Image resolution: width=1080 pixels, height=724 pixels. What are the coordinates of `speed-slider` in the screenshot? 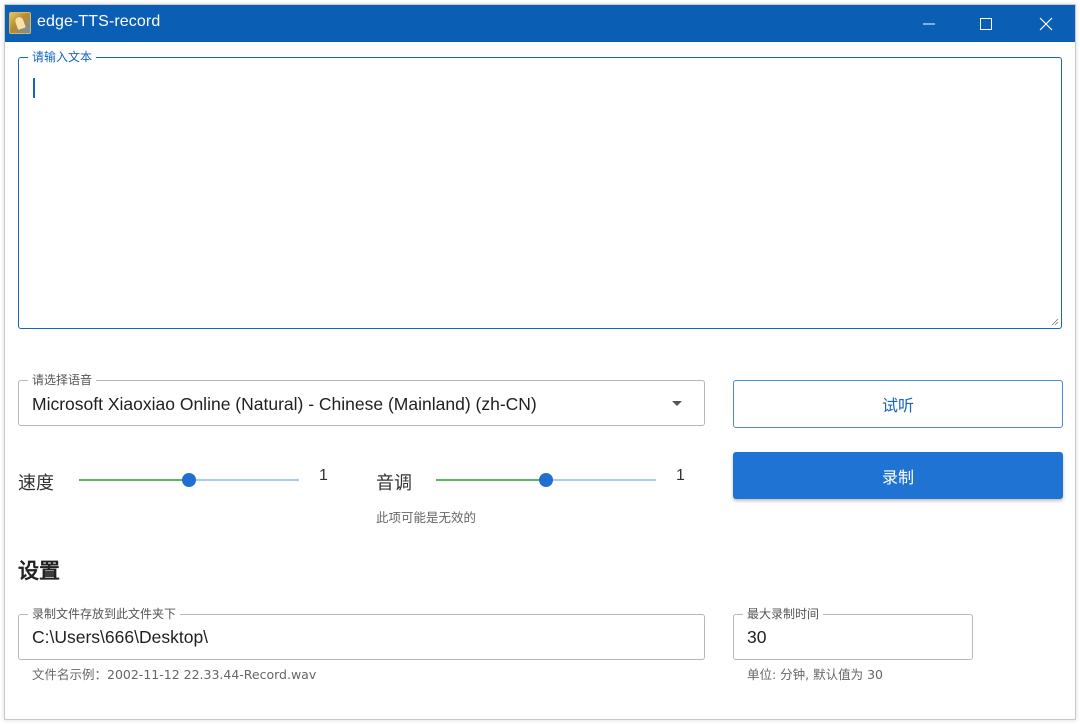 It's located at (189, 480).